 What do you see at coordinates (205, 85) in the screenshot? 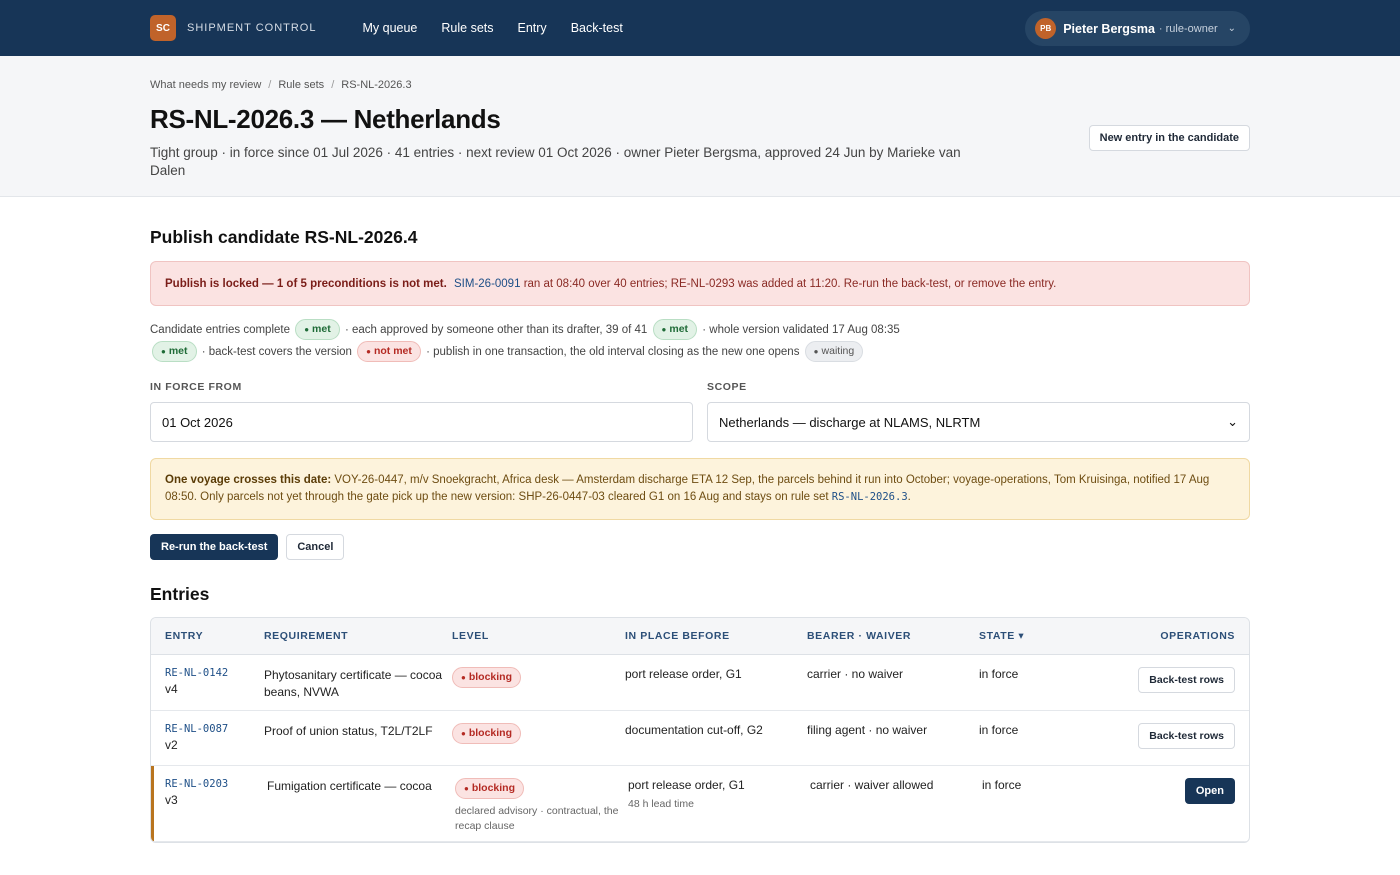
I see `breadcrumb-review: What needs my review` at bounding box center [205, 85].